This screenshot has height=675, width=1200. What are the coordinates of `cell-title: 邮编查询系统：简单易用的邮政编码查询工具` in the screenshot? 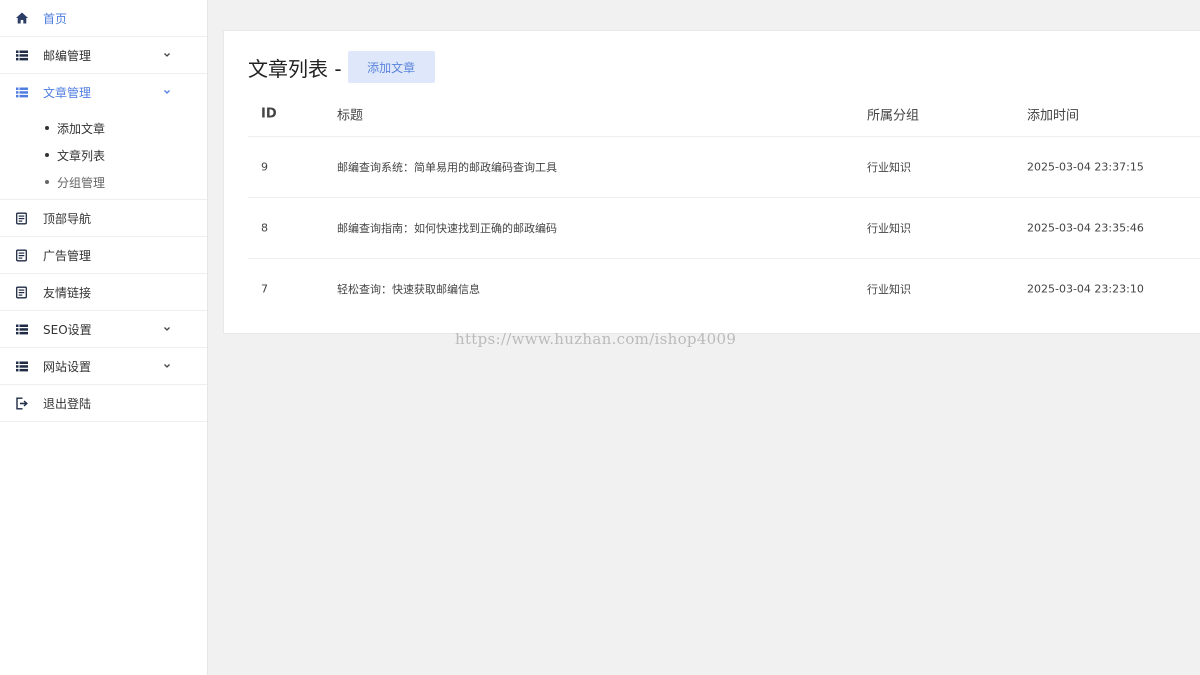 It's located at (447, 167).